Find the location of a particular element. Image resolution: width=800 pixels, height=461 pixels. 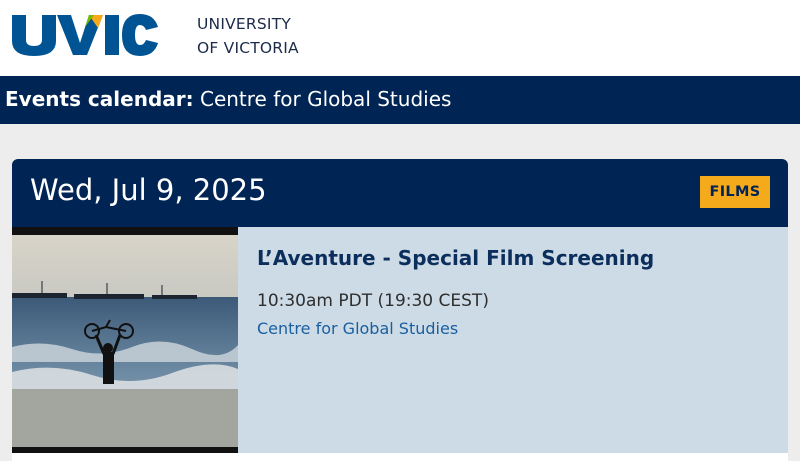

event-date: Wed, Jul 9, 2025 is located at coordinates (148, 190).